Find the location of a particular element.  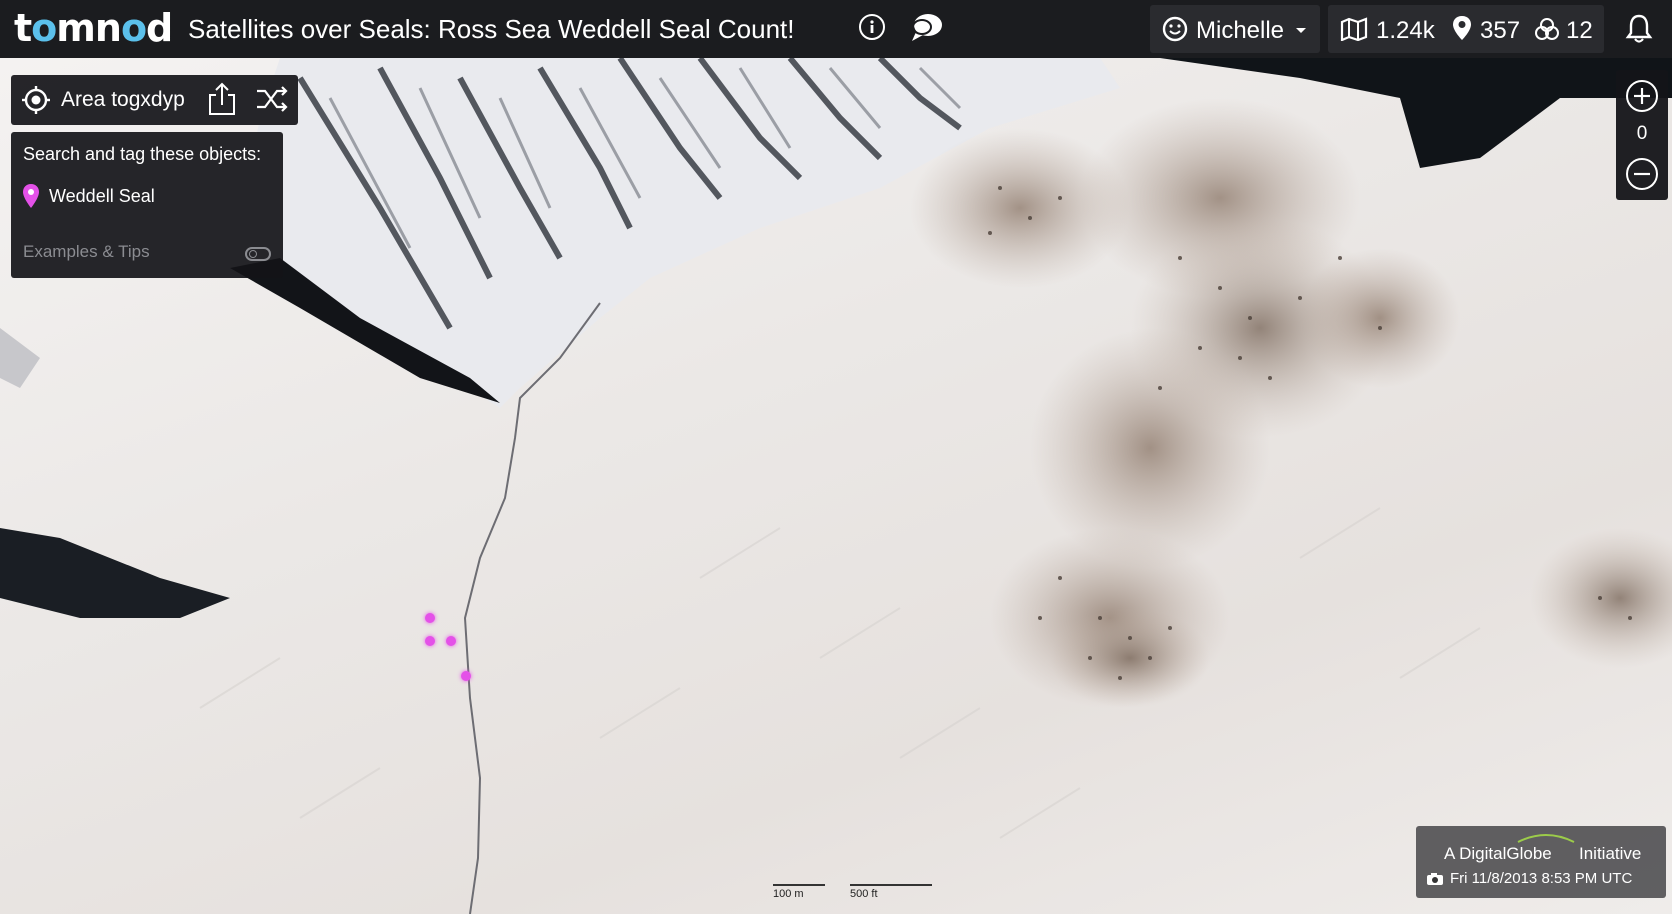

zoom-control: 0 is located at coordinates (1642, 135).